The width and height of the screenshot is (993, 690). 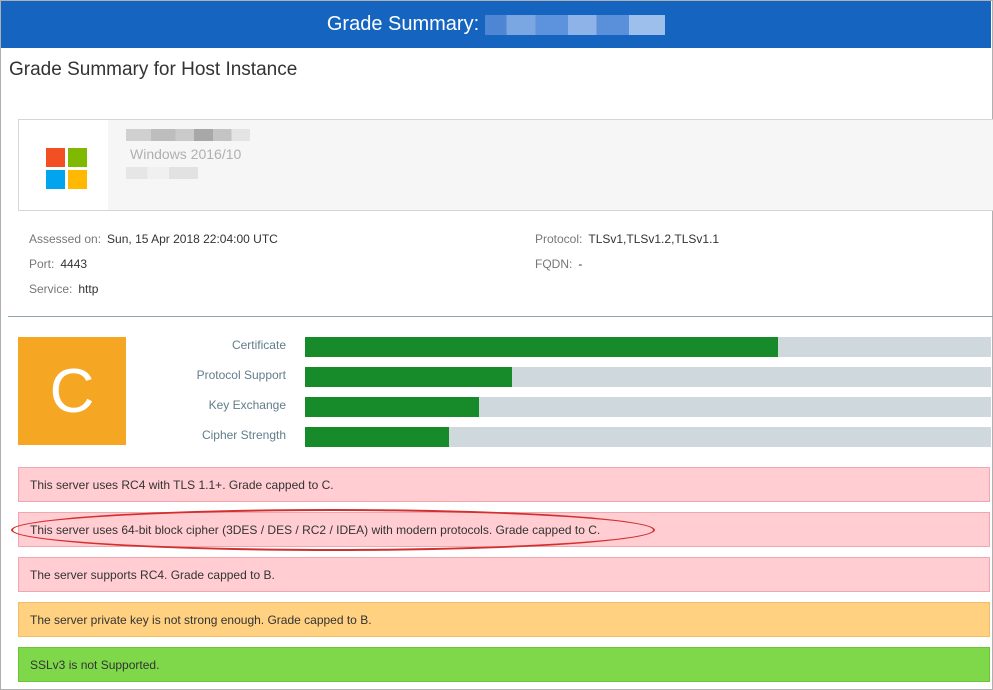 What do you see at coordinates (648, 407) in the screenshot?
I see `score-bar-key-exchange` at bounding box center [648, 407].